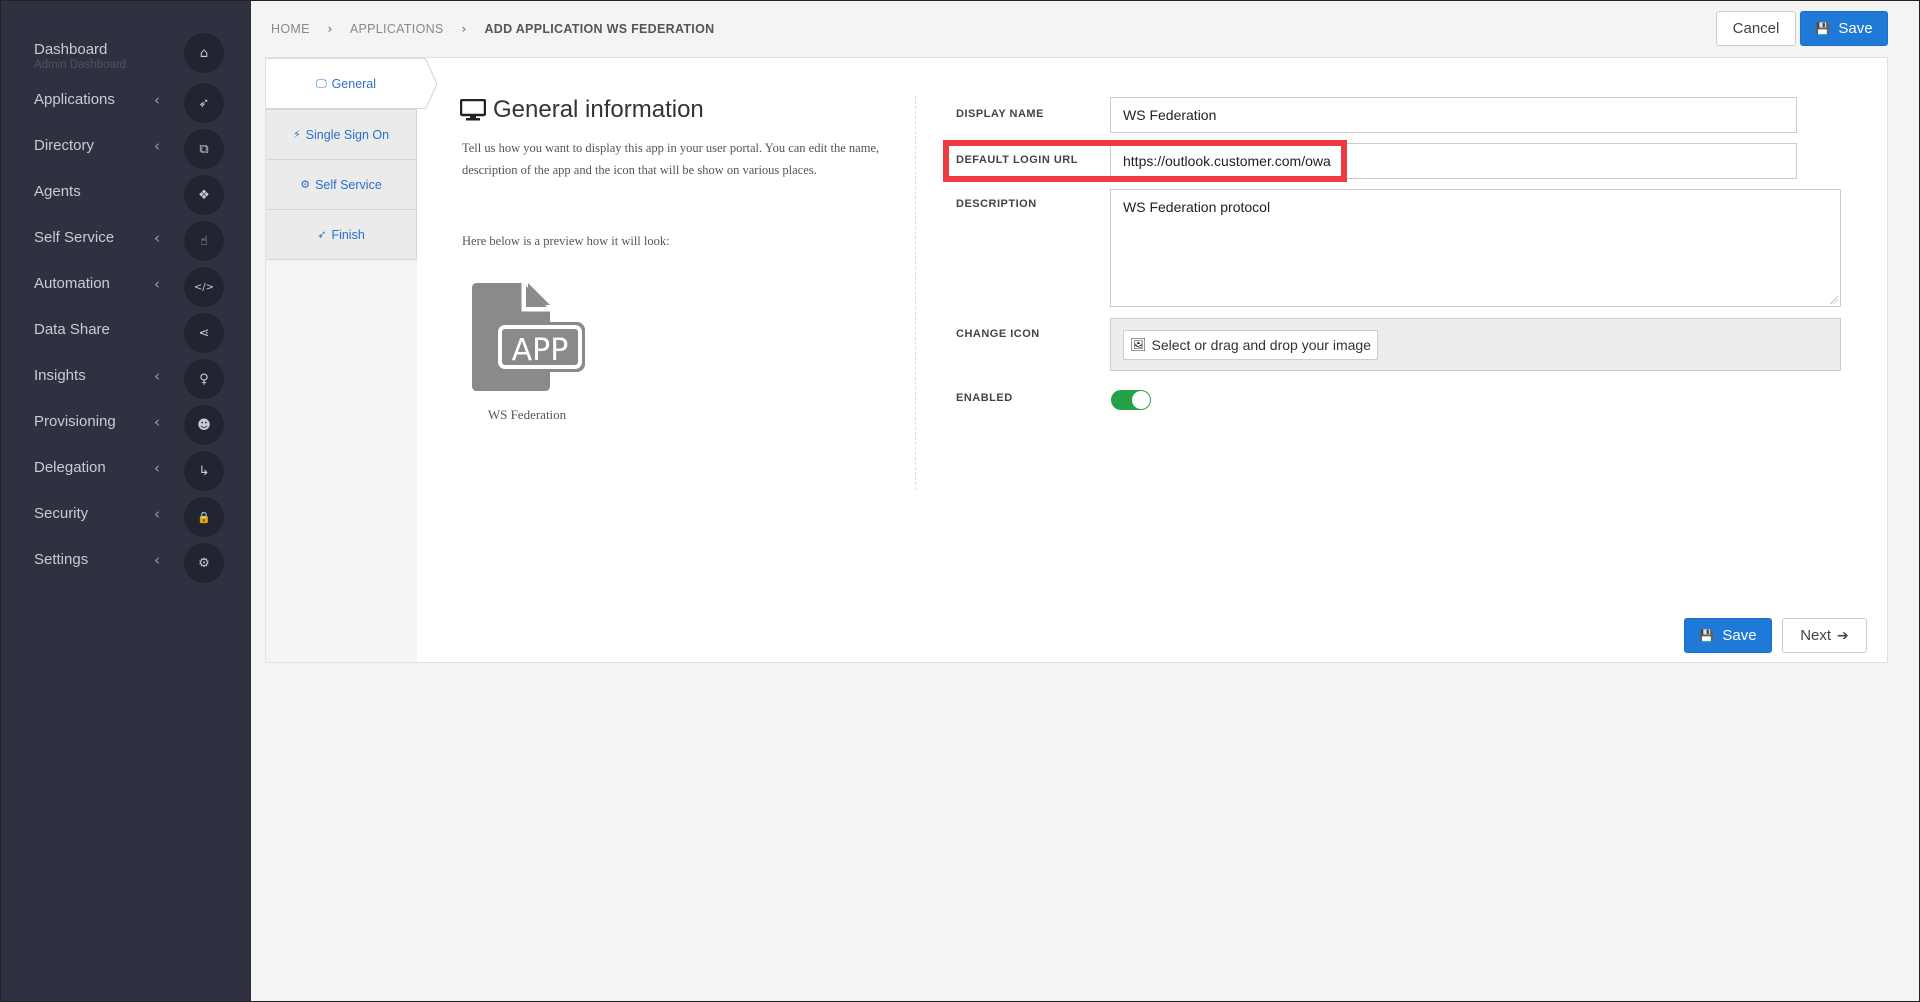 This screenshot has height=1002, width=1920. Describe the element at coordinates (126, 425) in the screenshot. I see `sidebar-item-provisioning: Provisioning ‹ ☻` at that location.